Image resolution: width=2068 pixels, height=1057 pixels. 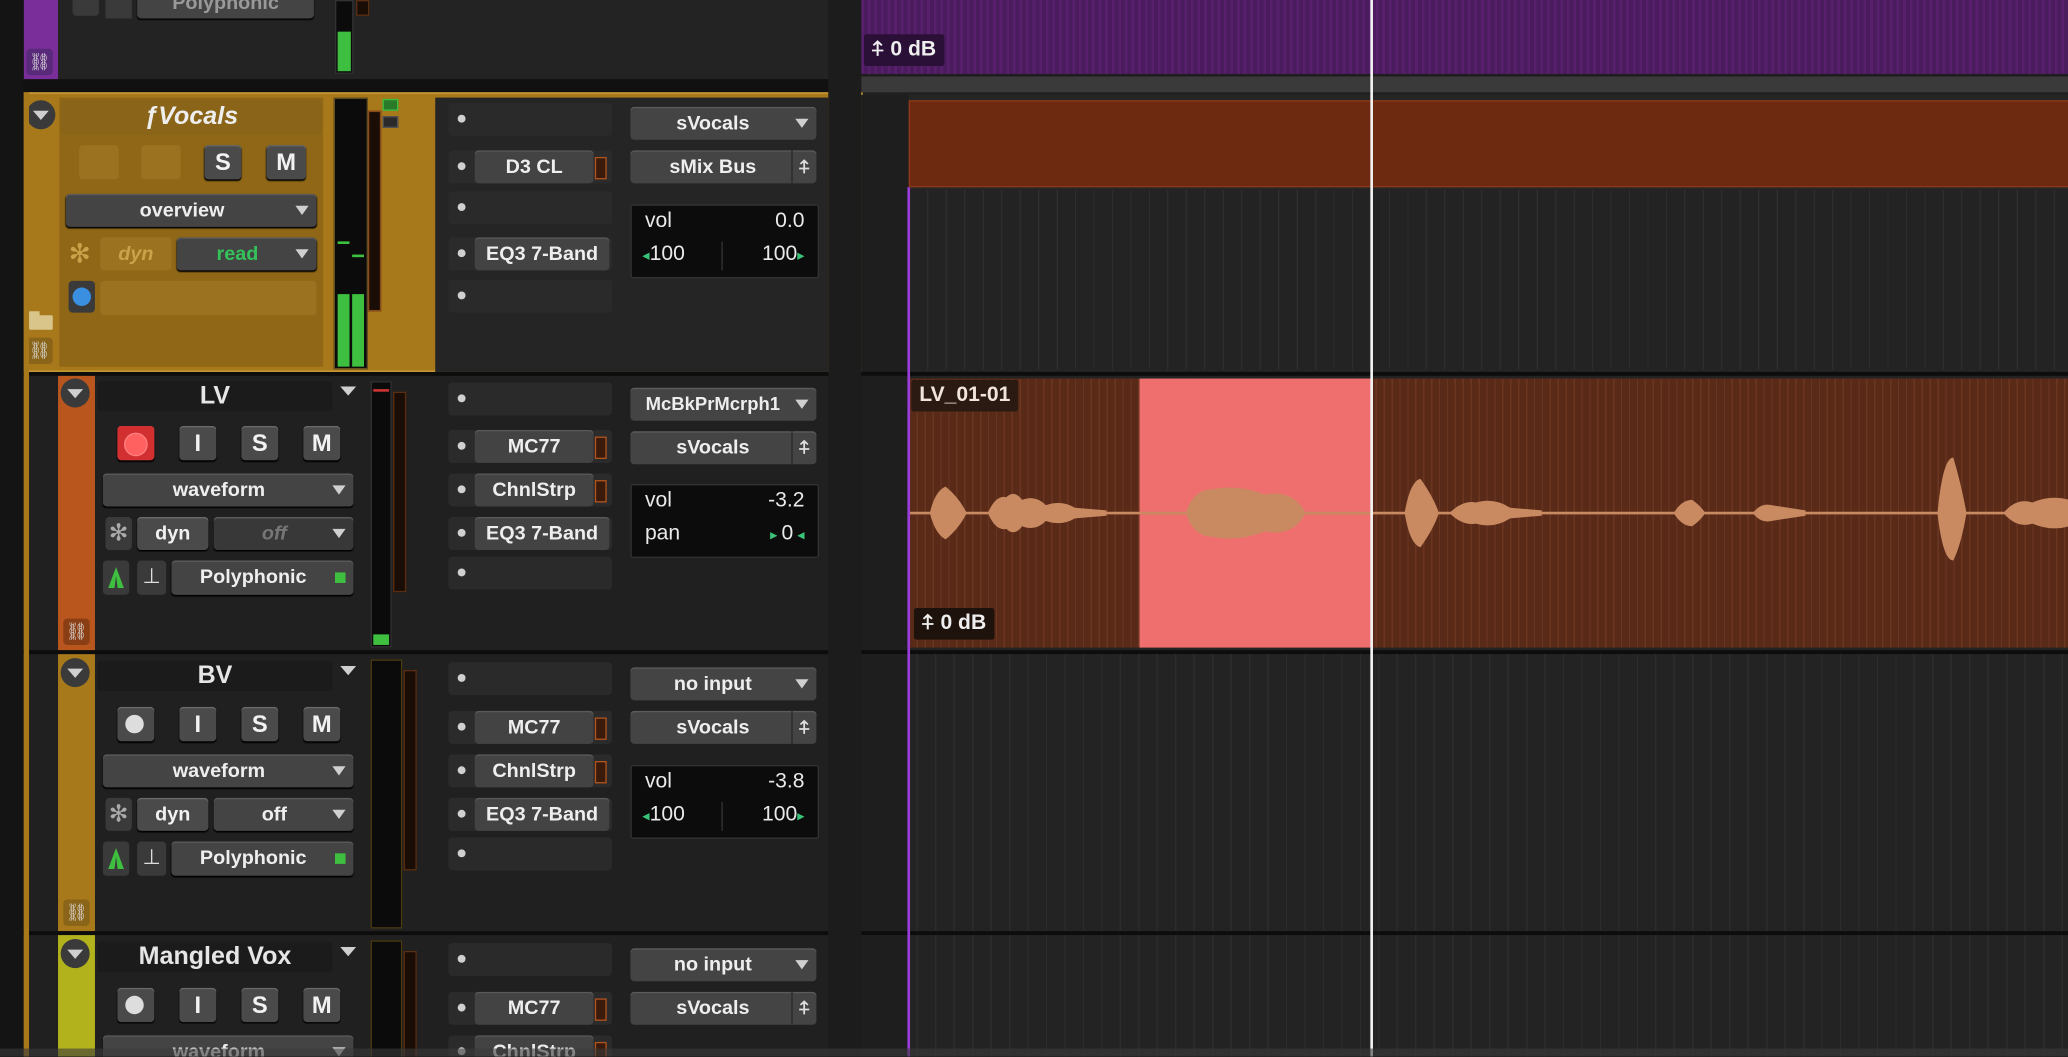 I want to click on mangled-vox-track-lane, so click(x=1464, y=996).